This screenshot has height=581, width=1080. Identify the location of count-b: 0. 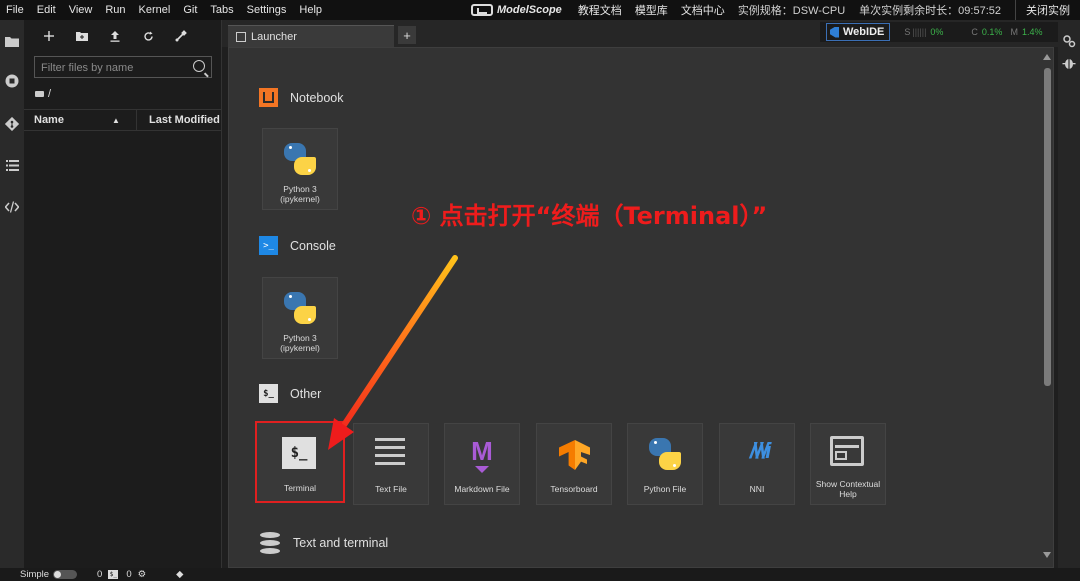
(129, 574).